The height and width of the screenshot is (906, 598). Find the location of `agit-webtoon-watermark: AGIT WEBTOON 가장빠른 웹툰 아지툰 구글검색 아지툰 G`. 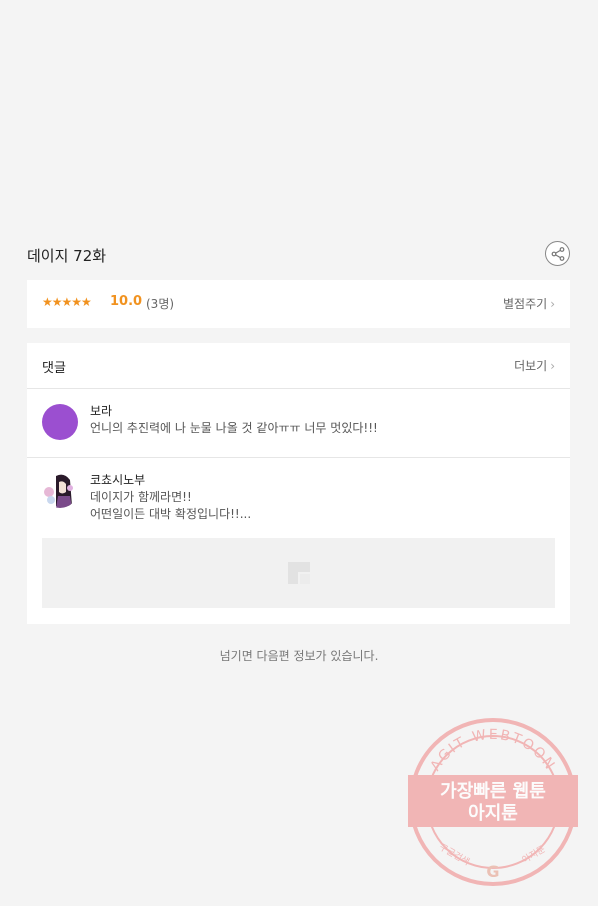

agit-webtoon-watermark: AGIT WEBTOON 가장빠른 웹툰 아지툰 구글검색 아지툰 G is located at coordinates (493, 802).